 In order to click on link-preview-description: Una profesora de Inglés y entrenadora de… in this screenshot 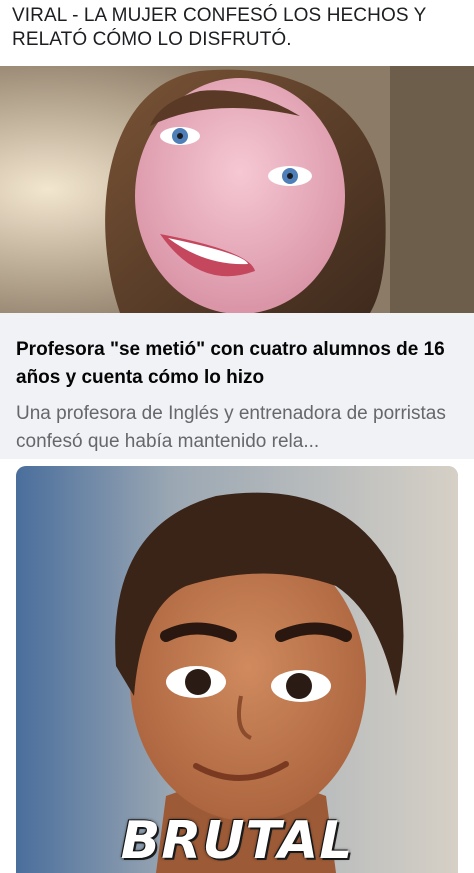, I will do `click(231, 427)`.